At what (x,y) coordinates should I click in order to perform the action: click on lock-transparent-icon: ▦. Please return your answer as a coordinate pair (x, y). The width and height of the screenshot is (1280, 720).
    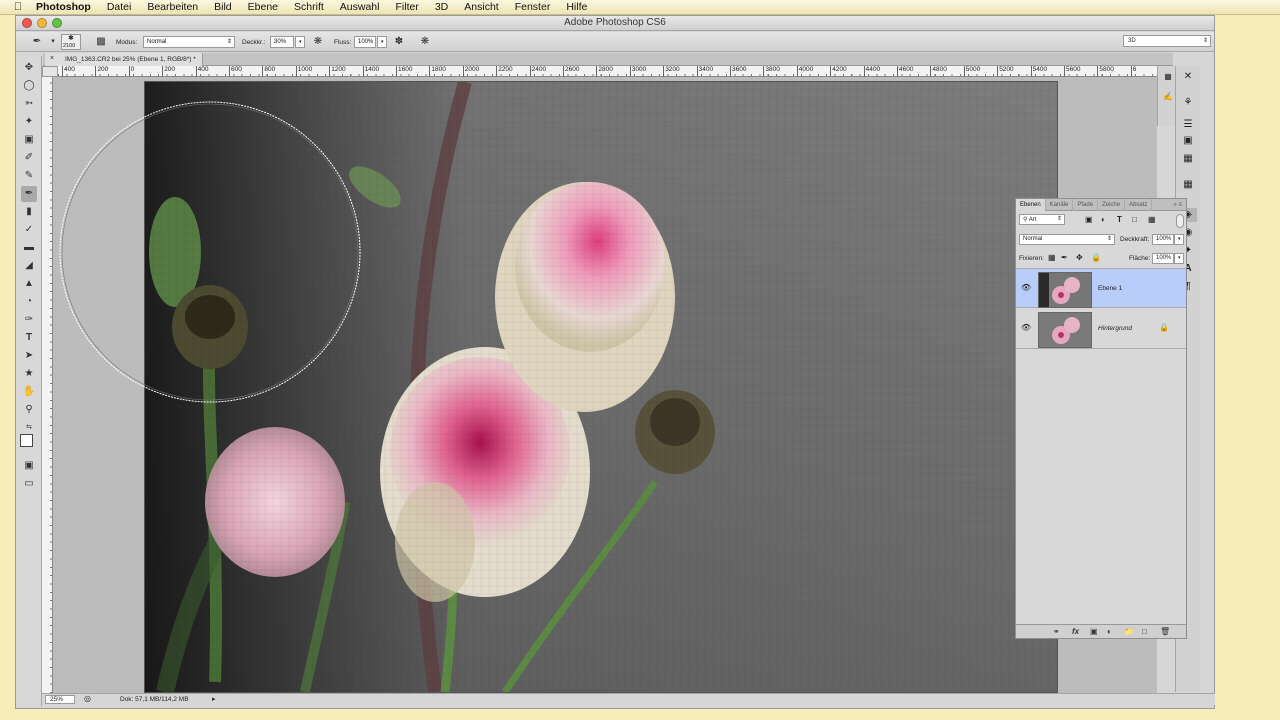
    Looking at the image, I should click on (1052, 257).